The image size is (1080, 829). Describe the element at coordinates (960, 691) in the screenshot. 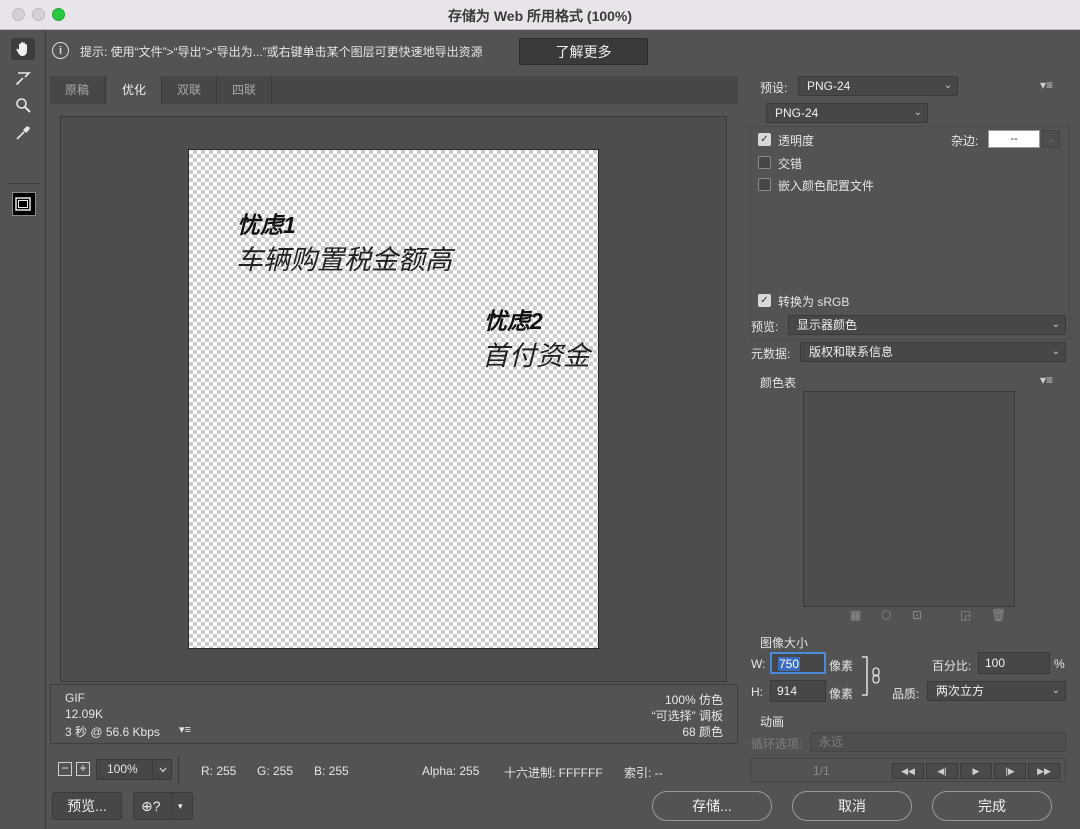

I see `quality-value: 两次立方` at that location.